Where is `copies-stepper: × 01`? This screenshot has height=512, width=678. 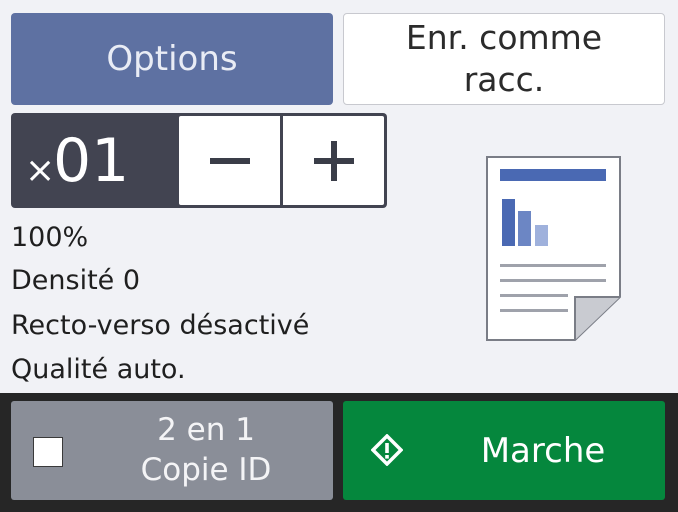
copies-stepper: × 01 is located at coordinates (199, 160).